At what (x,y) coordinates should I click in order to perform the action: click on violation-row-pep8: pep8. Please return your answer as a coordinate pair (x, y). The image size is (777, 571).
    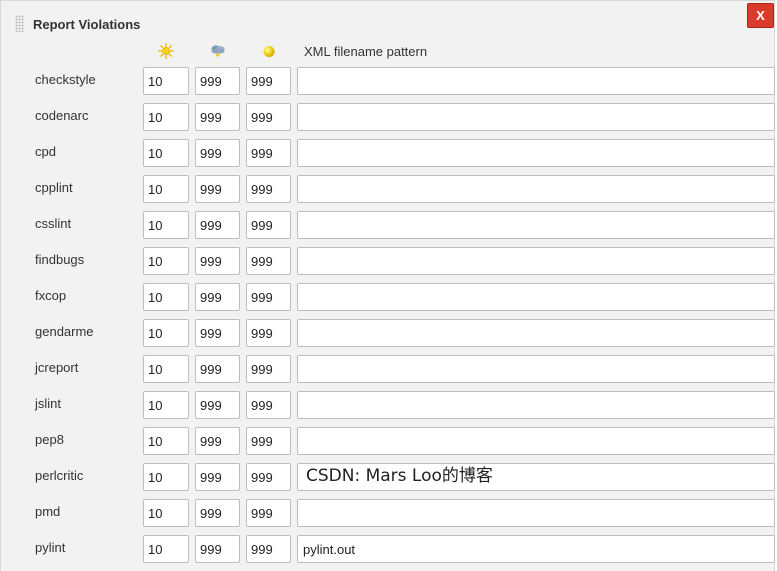
    Looking at the image, I should click on (389, 445).